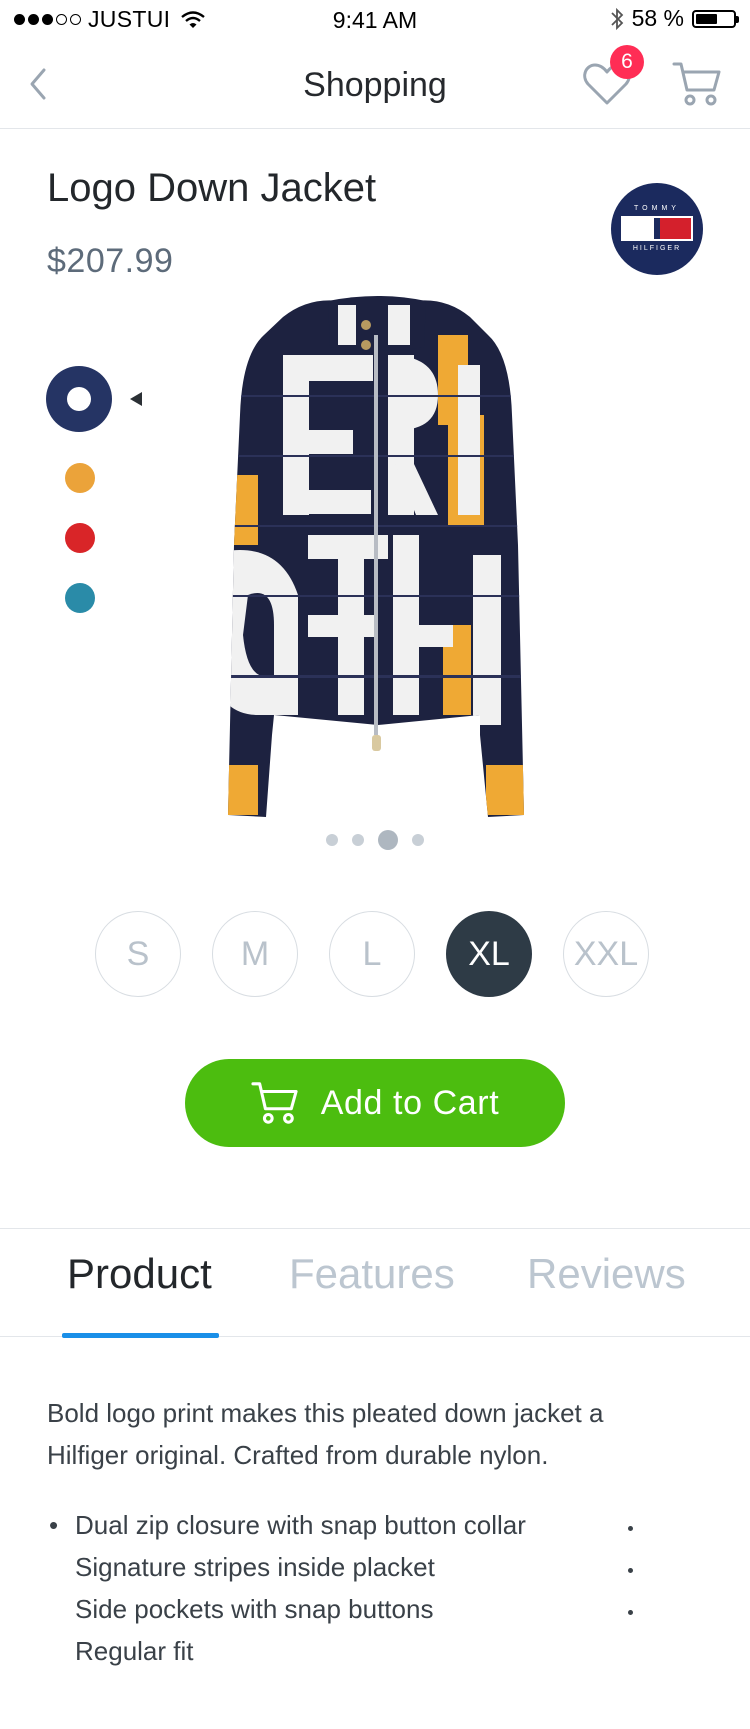  I want to click on status-right: 58 %, so click(674, 18).